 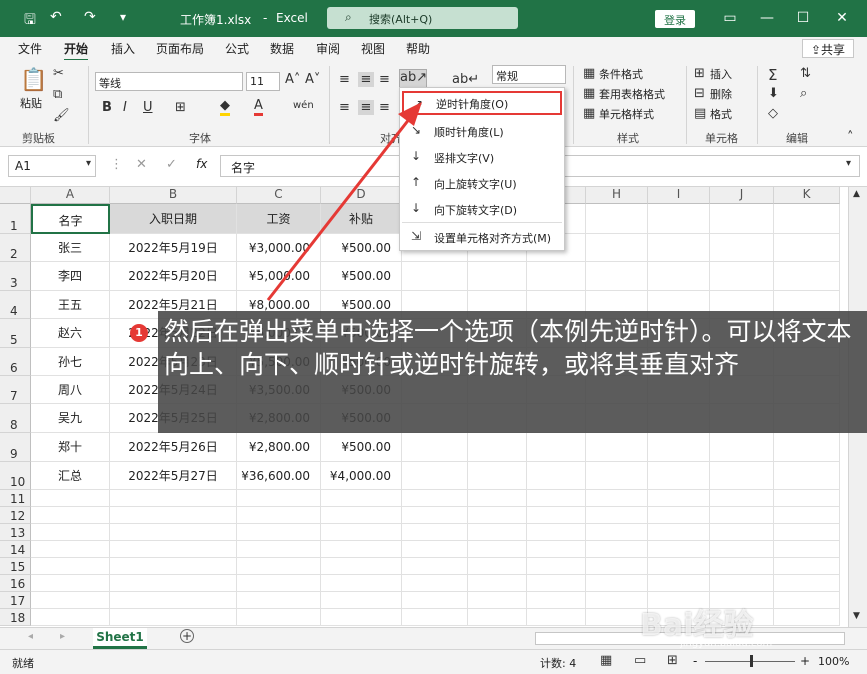 I want to click on step-badge: 1, so click(x=139, y=333).